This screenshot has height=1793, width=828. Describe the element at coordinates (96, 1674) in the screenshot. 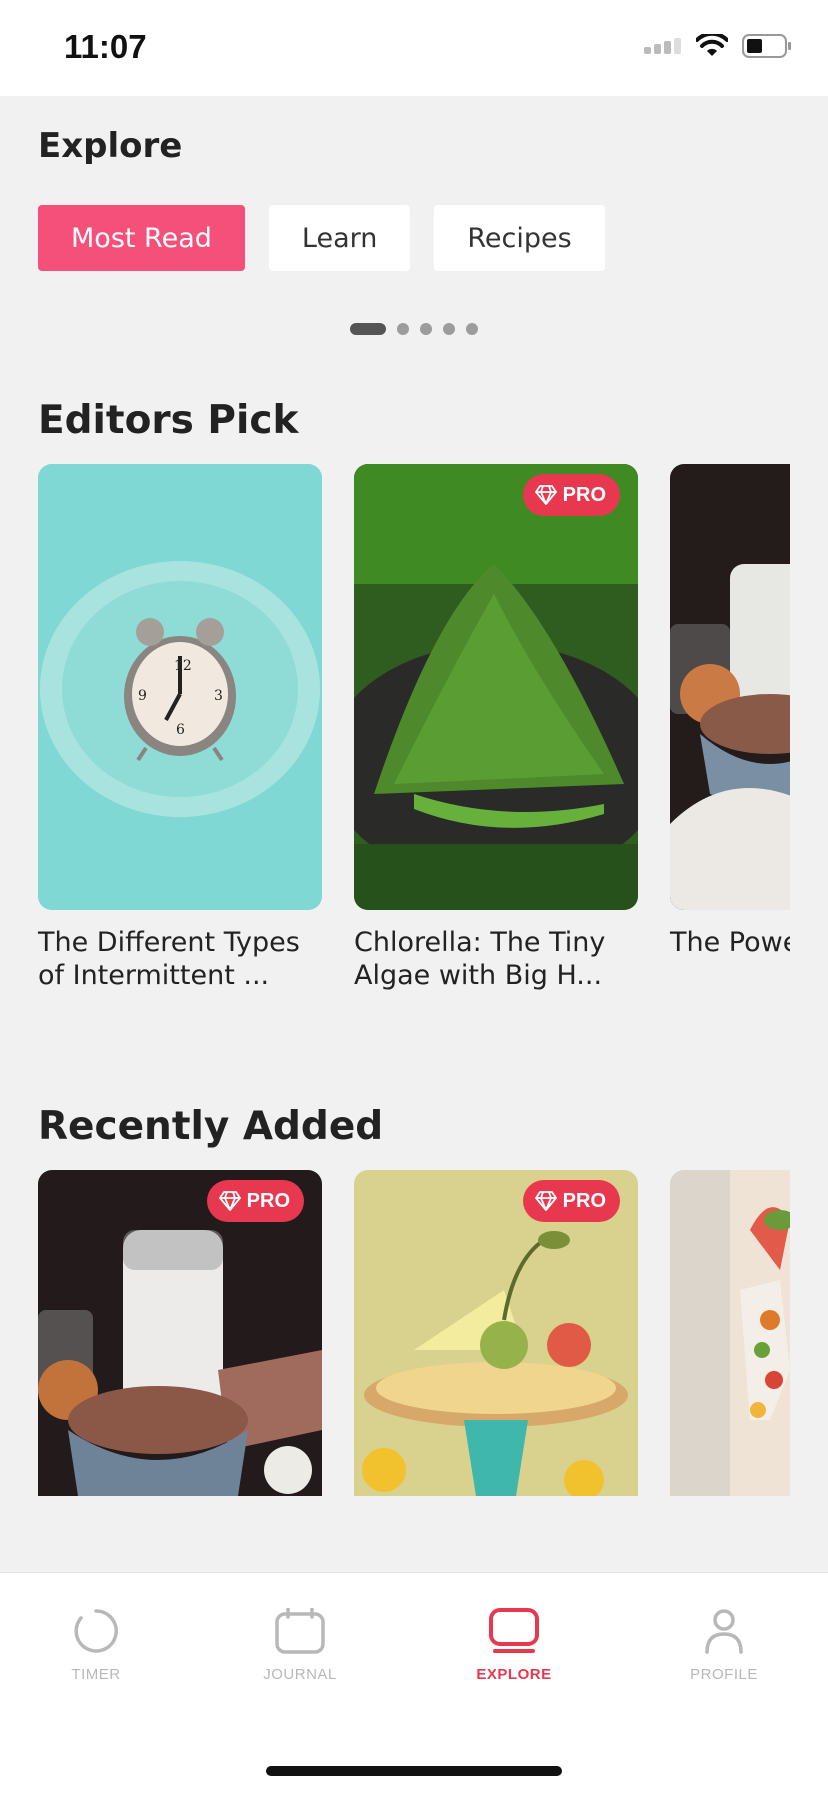

I see `tab-label: TIMER` at that location.